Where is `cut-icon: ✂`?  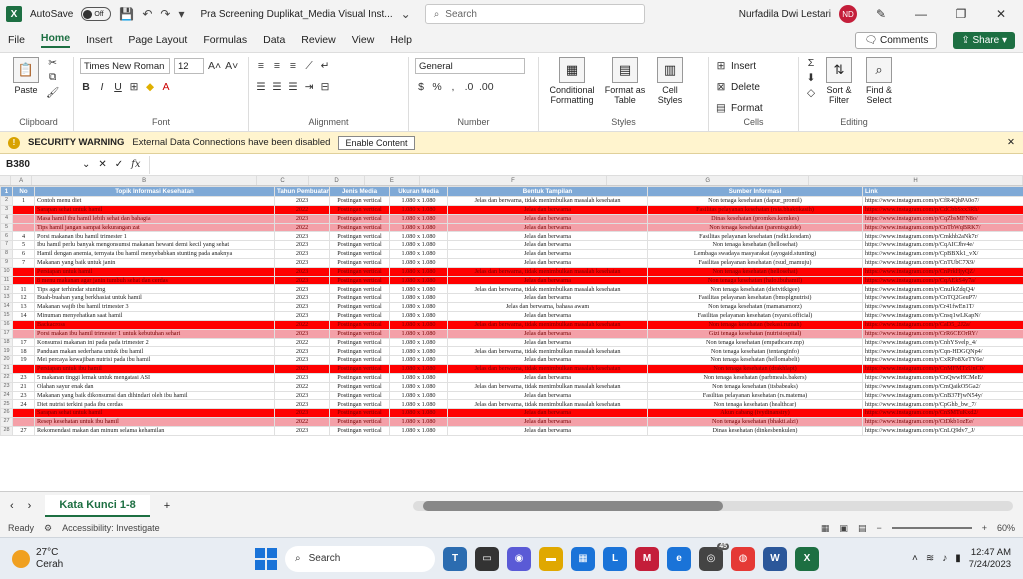
cut-icon: ✂ is located at coordinates (52, 63).